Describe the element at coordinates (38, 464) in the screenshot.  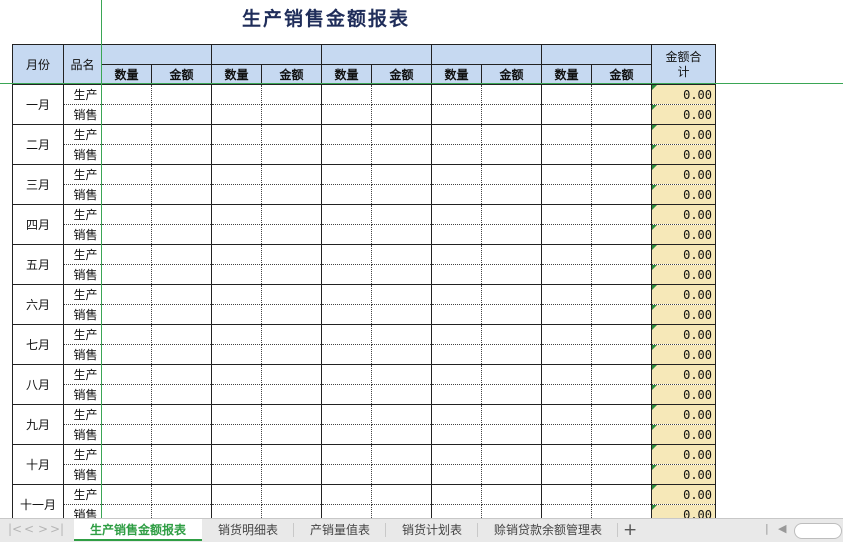
I see `month-cell: 十月` at that location.